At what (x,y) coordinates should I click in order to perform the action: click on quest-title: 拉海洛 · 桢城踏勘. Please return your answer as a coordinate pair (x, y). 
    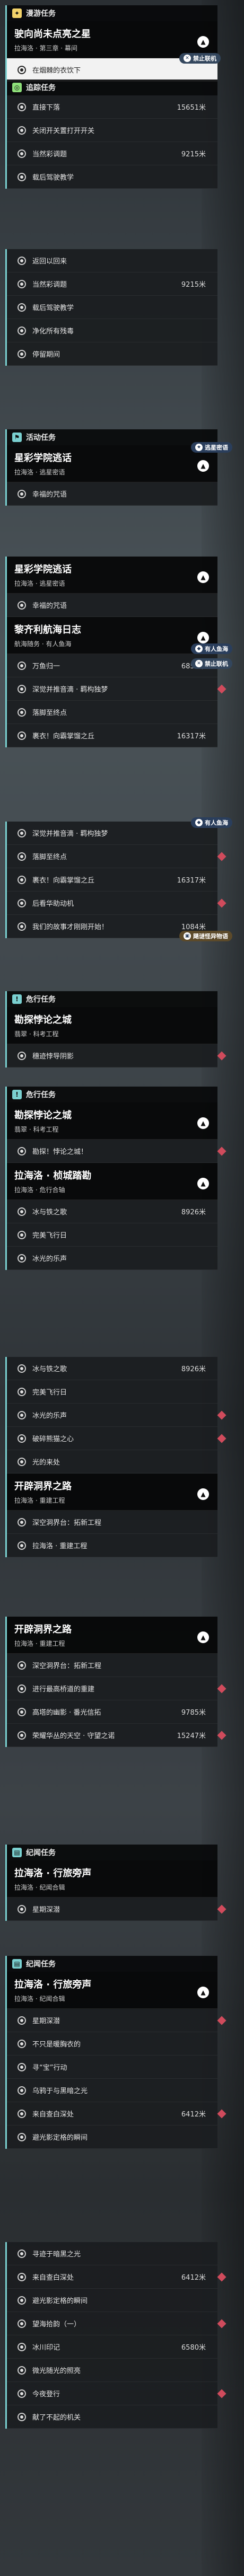
    Looking at the image, I should click on (53, 1175).